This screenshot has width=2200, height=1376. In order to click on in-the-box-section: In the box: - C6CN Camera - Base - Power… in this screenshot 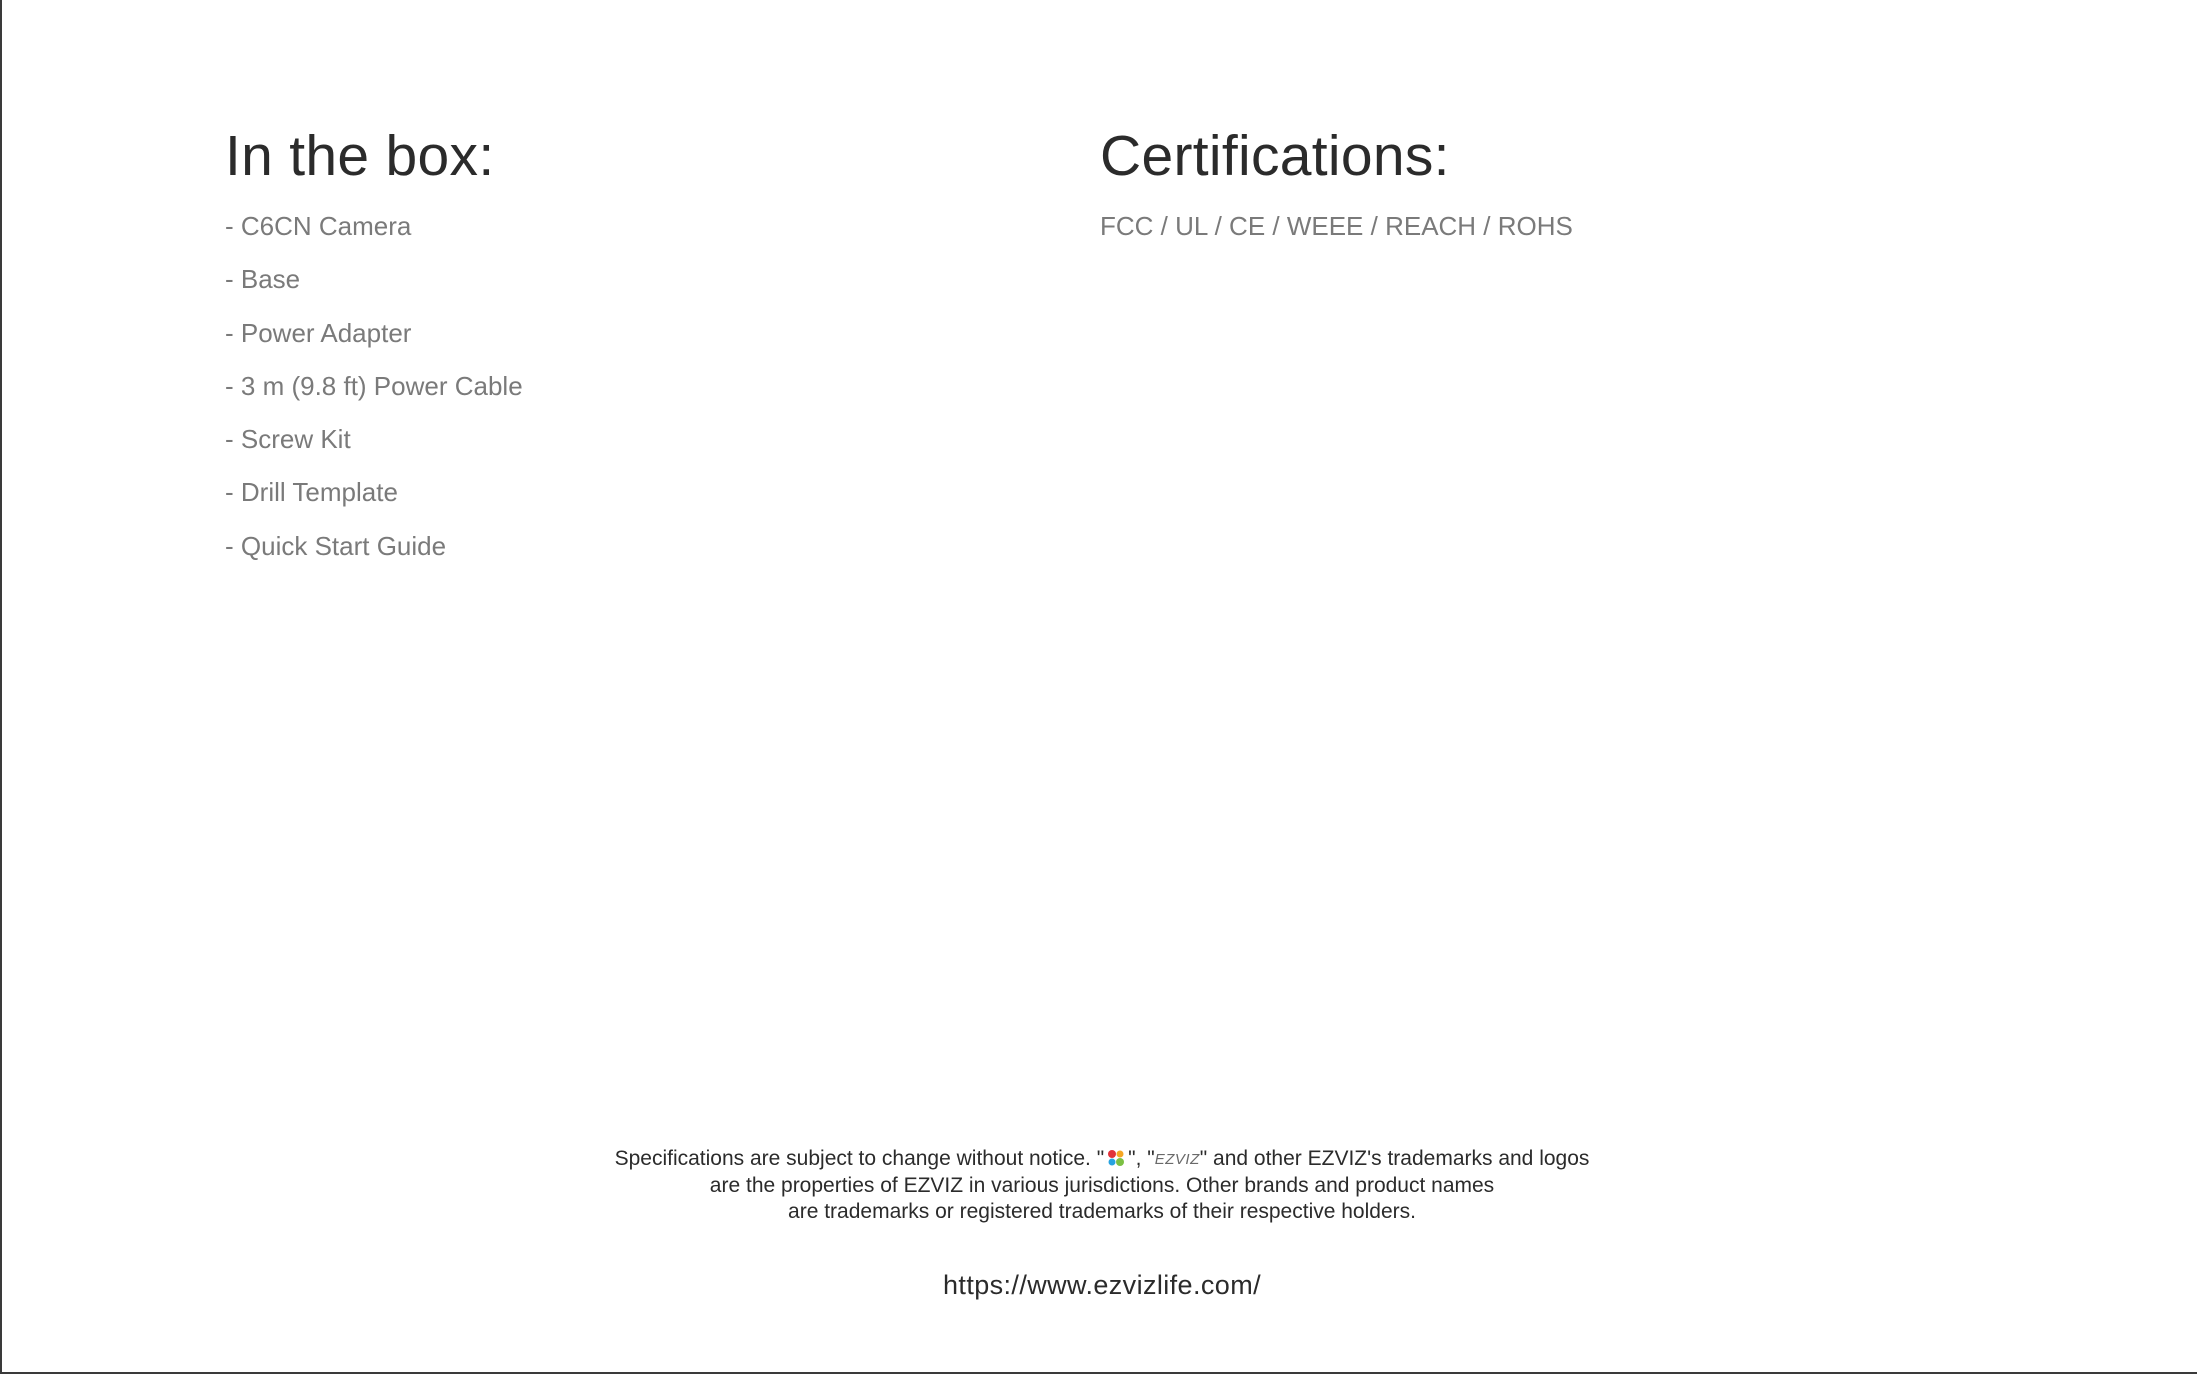, I will do `click(575, 347)`.